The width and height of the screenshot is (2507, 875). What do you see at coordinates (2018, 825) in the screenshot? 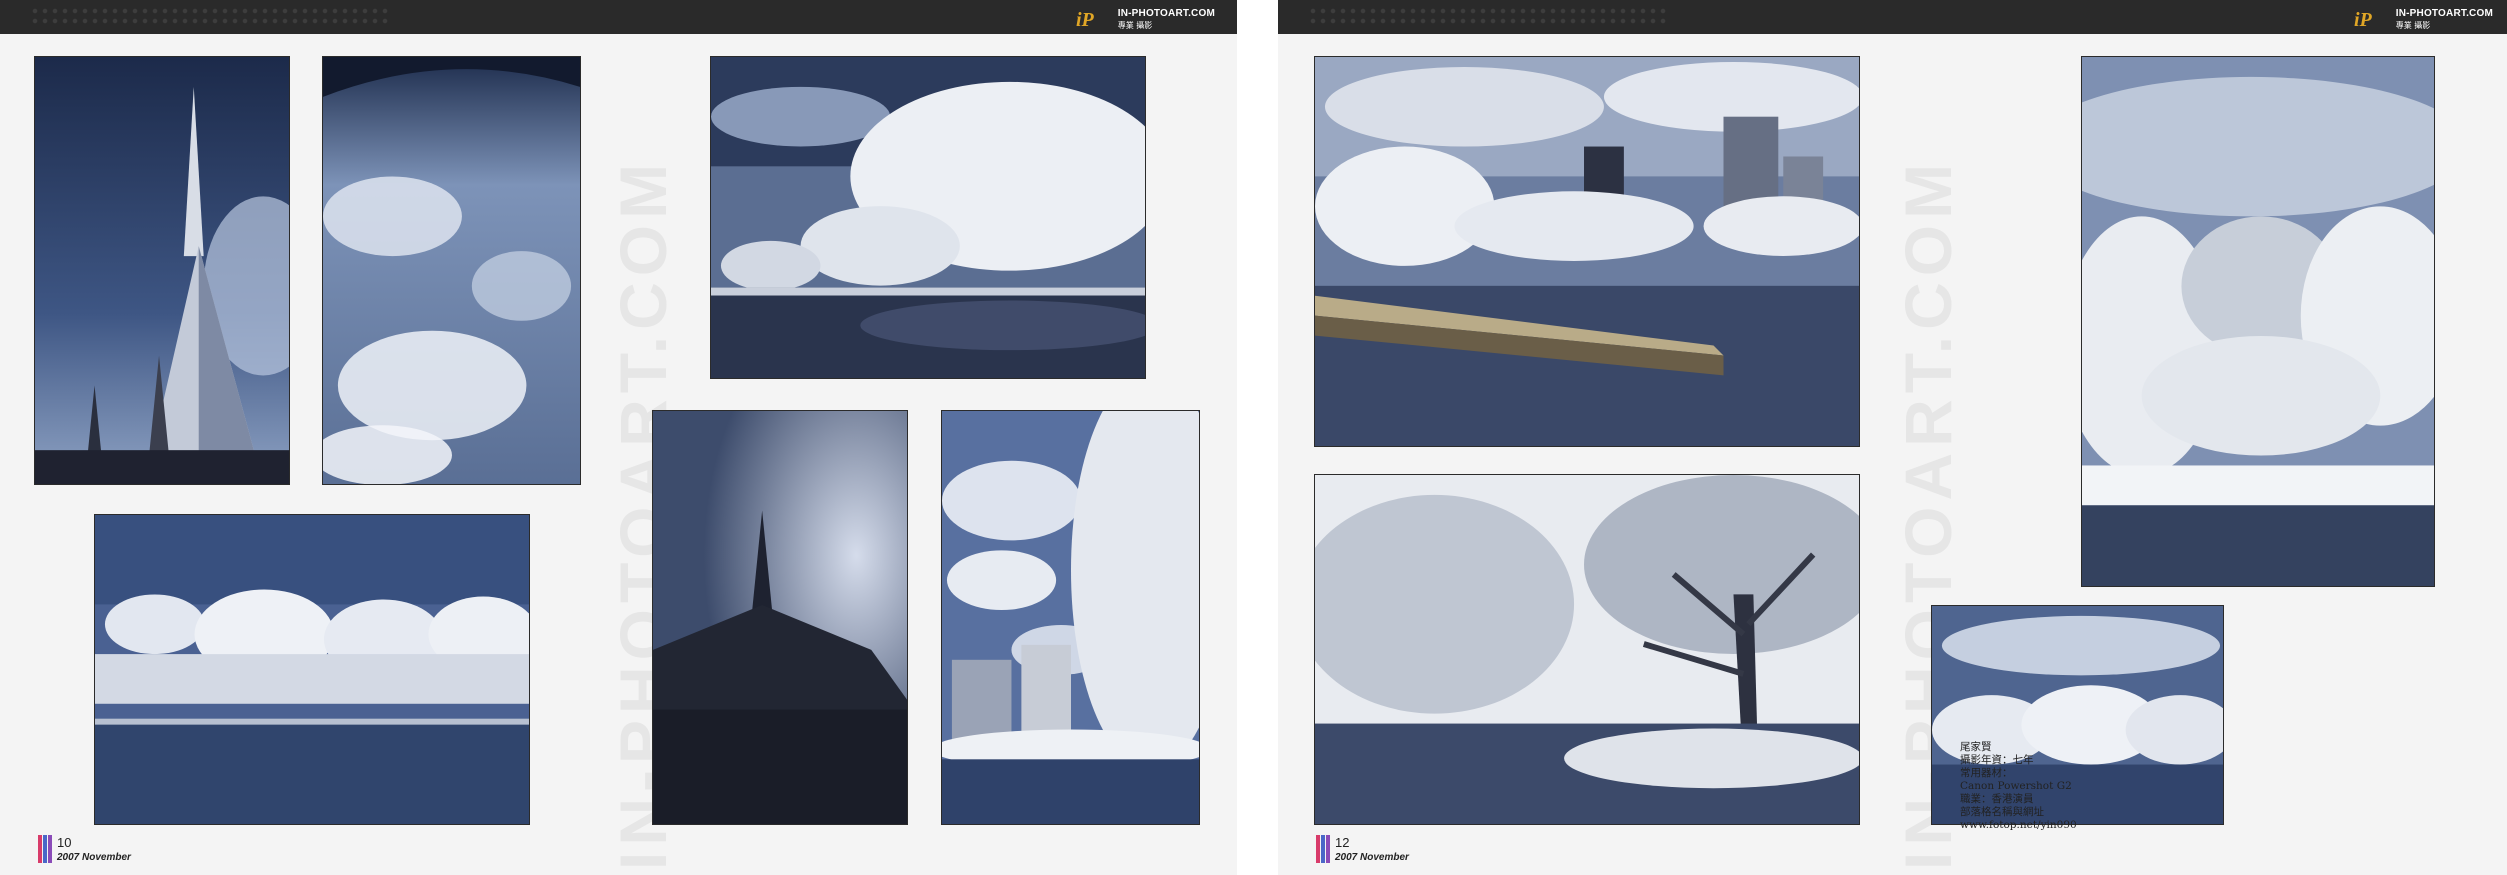
I see `credit-website: www.fotop.net/yin090` at bounding box center [2018, 825].